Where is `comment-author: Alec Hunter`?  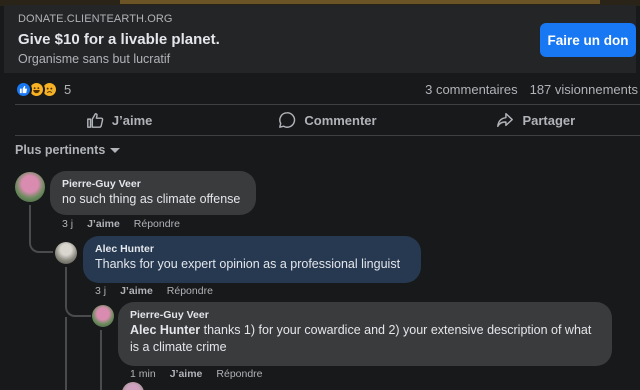 comment-author: Alec Hunter is located at coordinates (252, 249).